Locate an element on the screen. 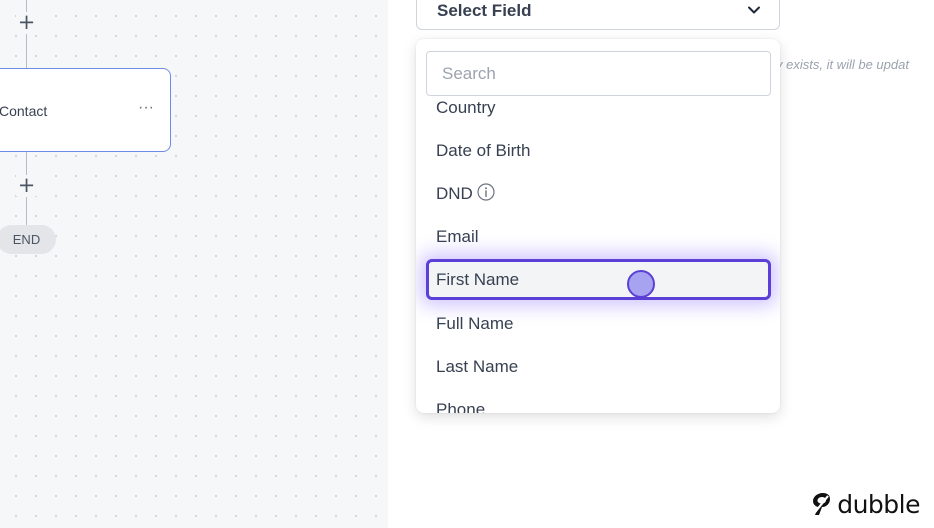 This screenshot has width=934, height=528. brand-name: dubble is located at coordinates (878, 504).